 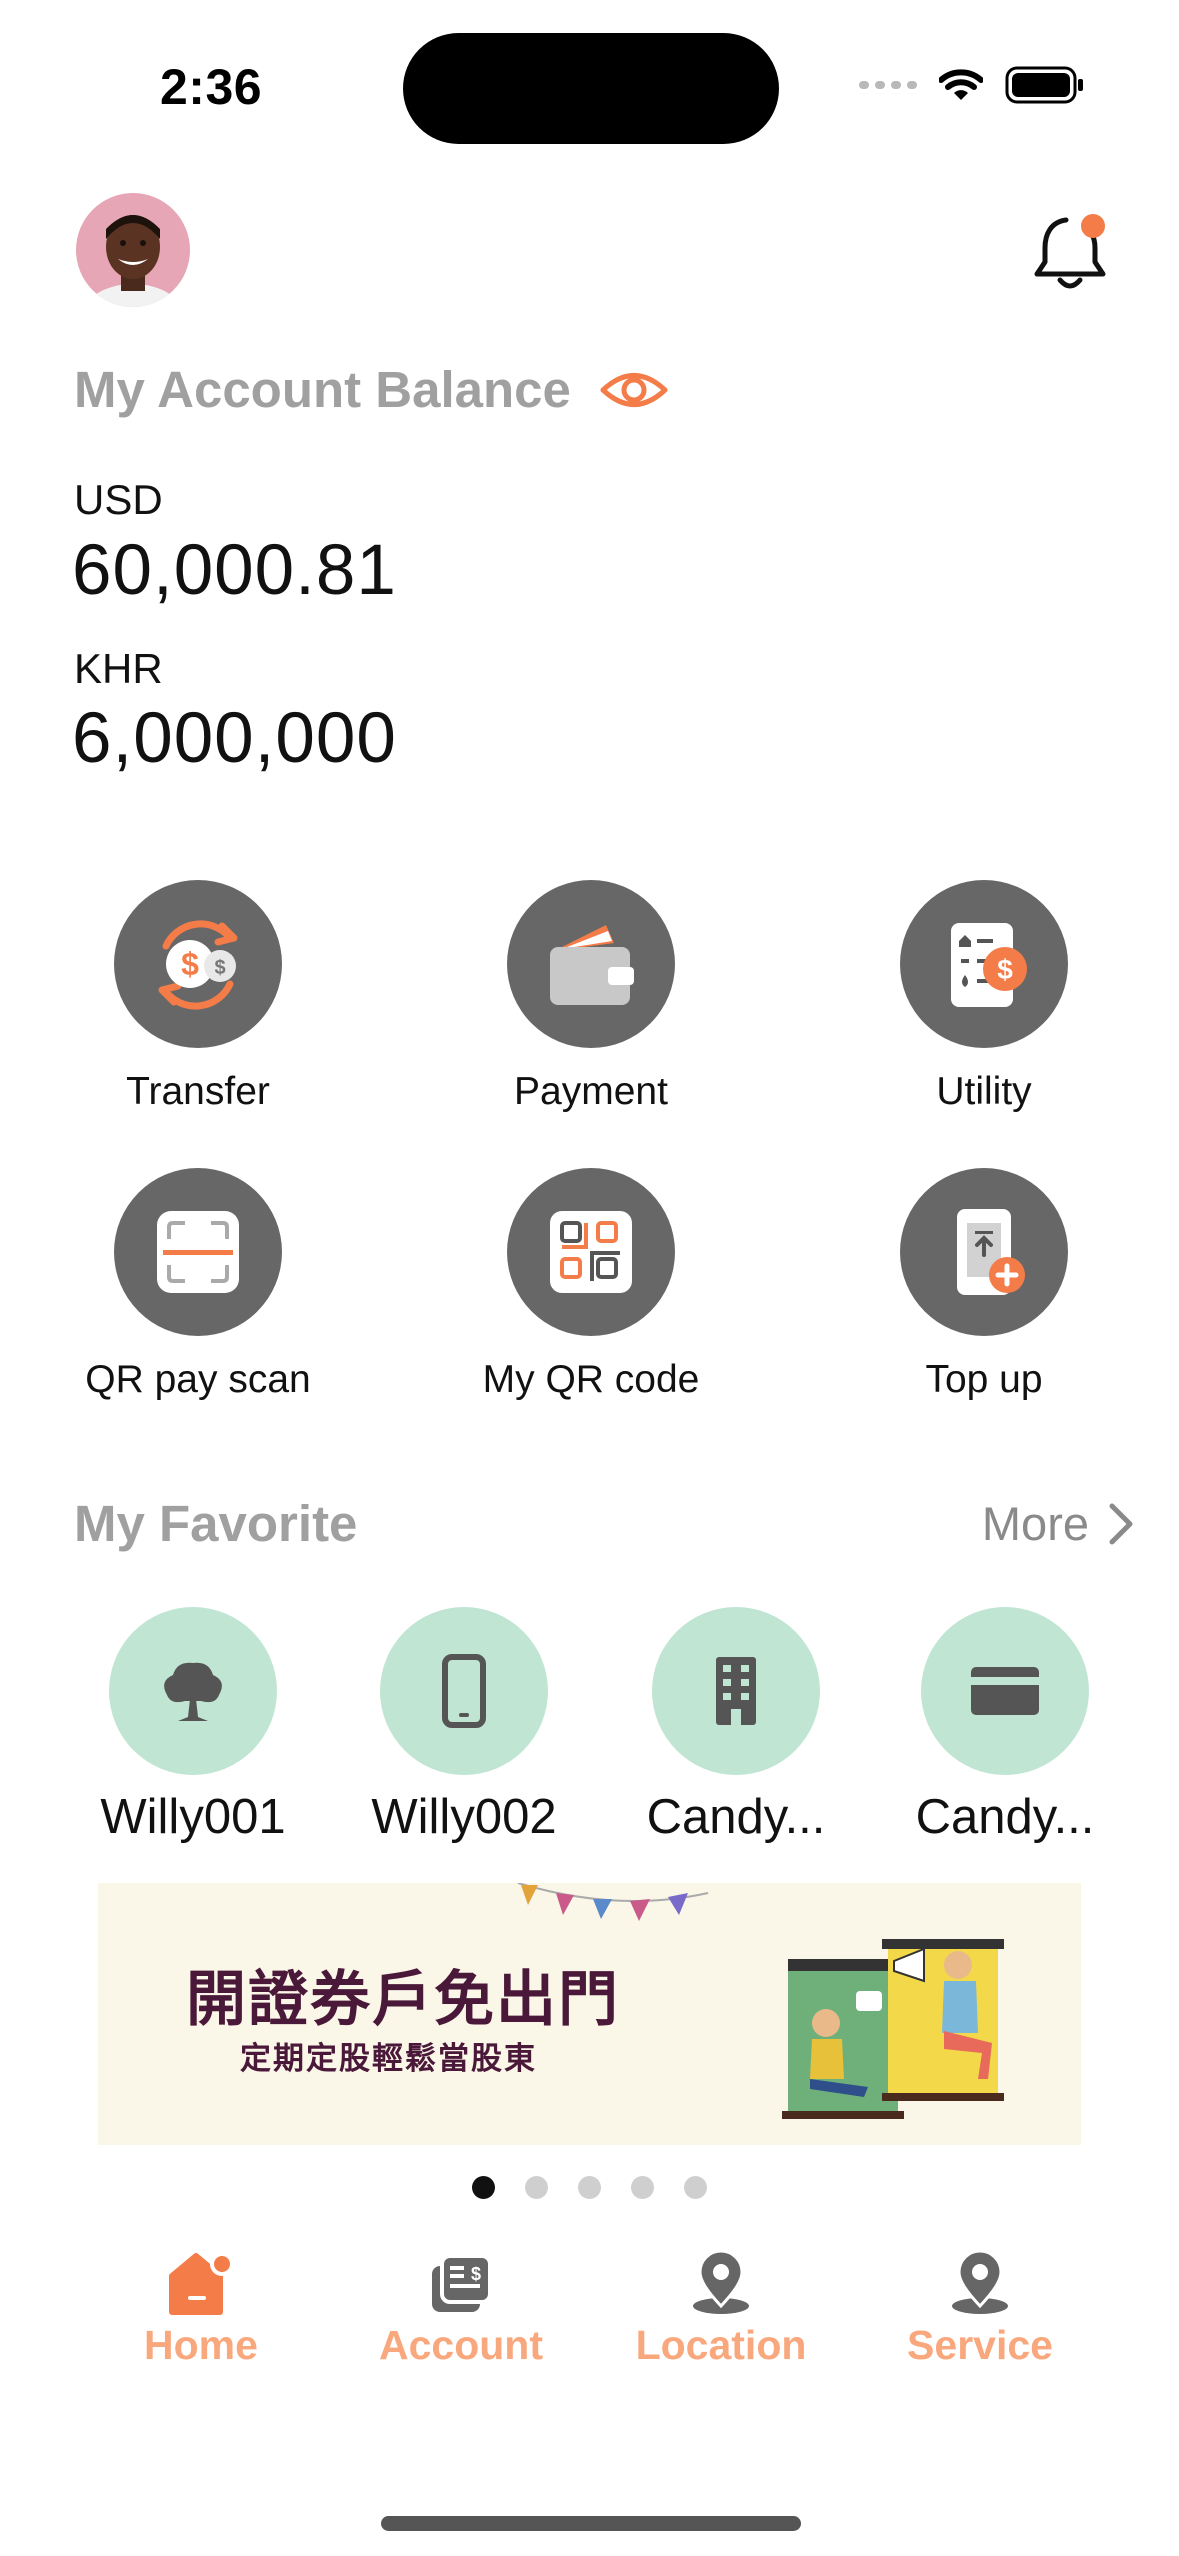 I want to click on my-qr-code-label: My QR code, so click(x=591, y=1379).